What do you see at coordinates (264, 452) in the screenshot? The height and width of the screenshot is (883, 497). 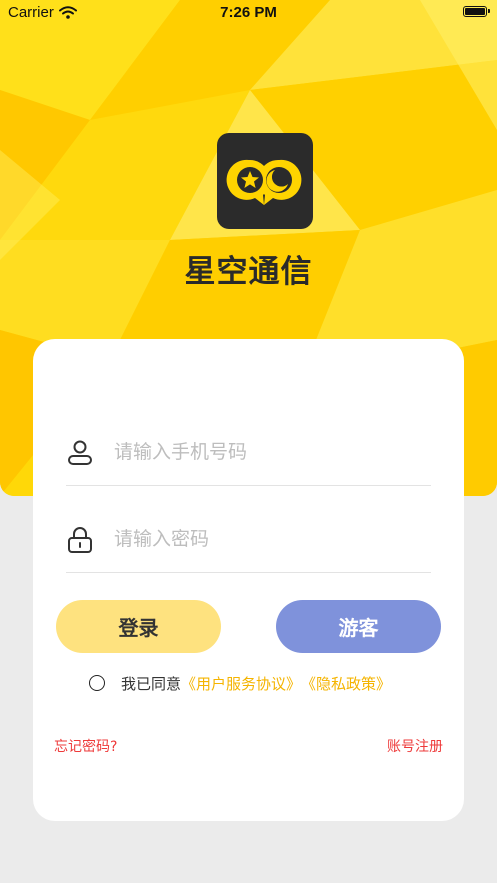 I see `phone-input` at bounding box center [264, 452].